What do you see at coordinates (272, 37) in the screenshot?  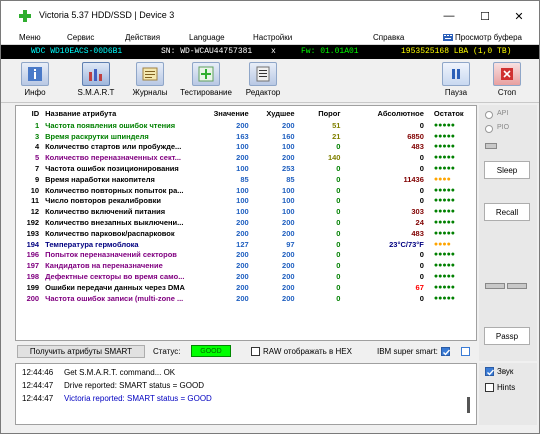 I see `menu-item-settings: Настройки` at bounding box center [272, 37].